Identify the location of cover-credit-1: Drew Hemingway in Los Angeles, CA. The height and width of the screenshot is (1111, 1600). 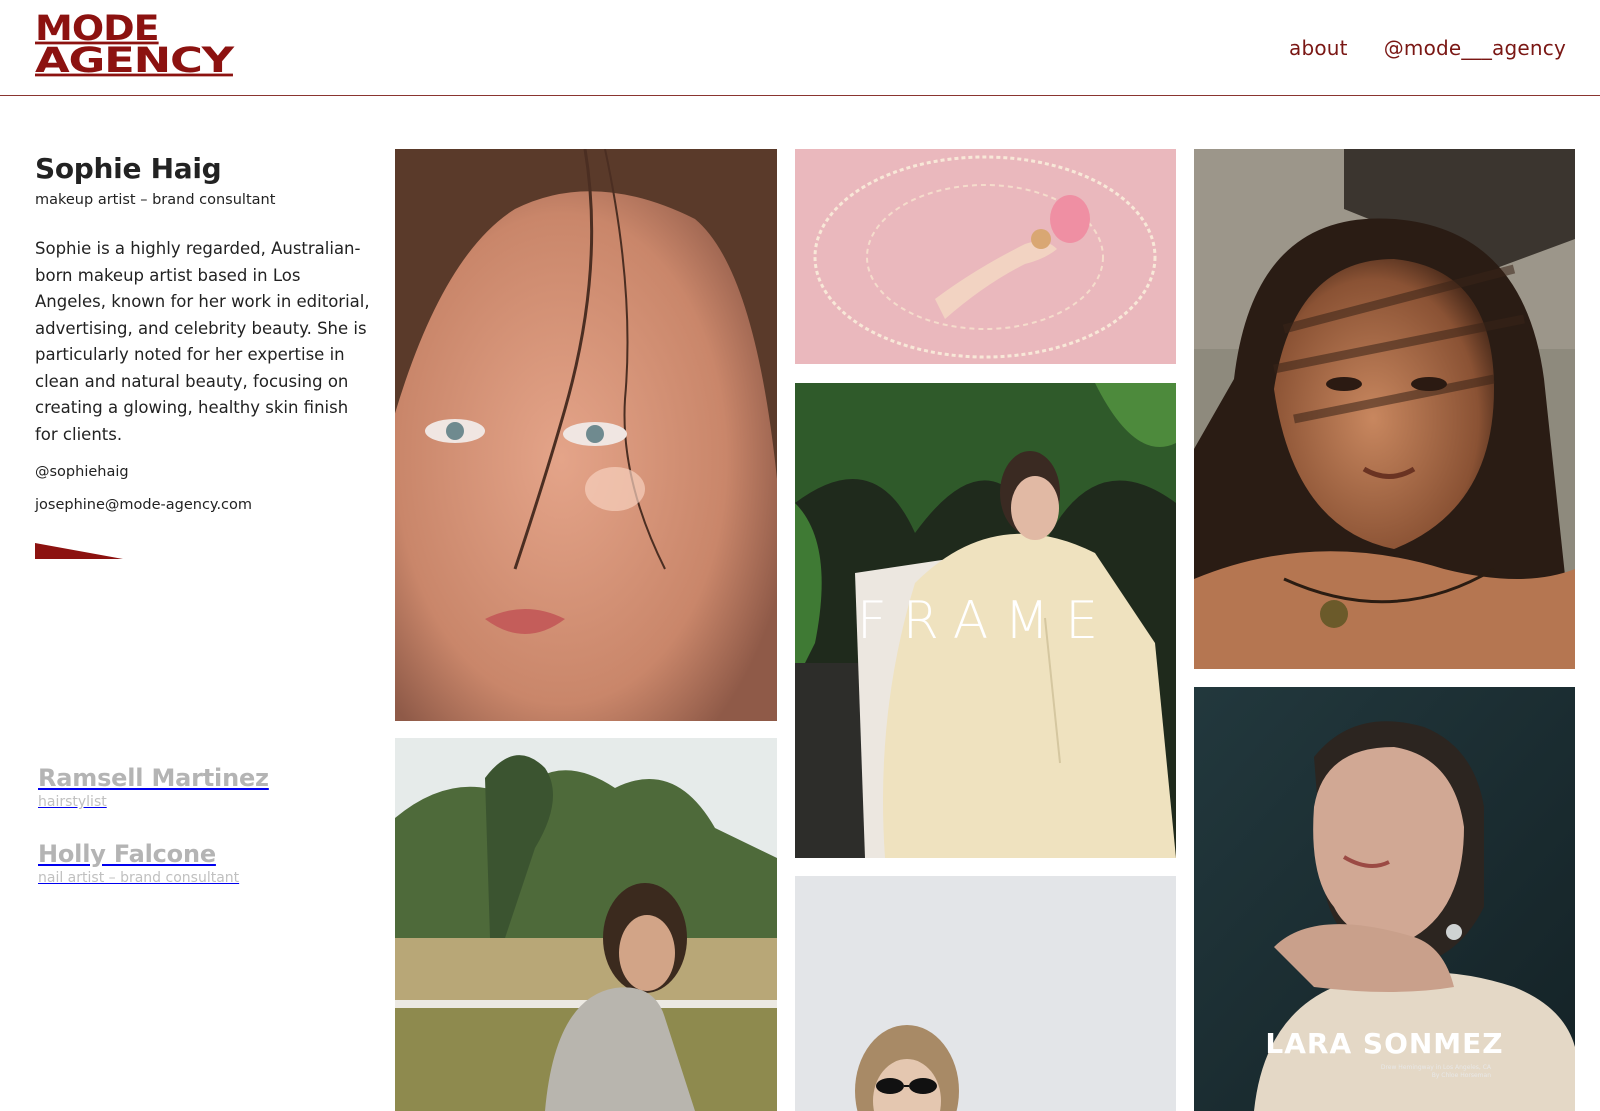
(1435, 1067).